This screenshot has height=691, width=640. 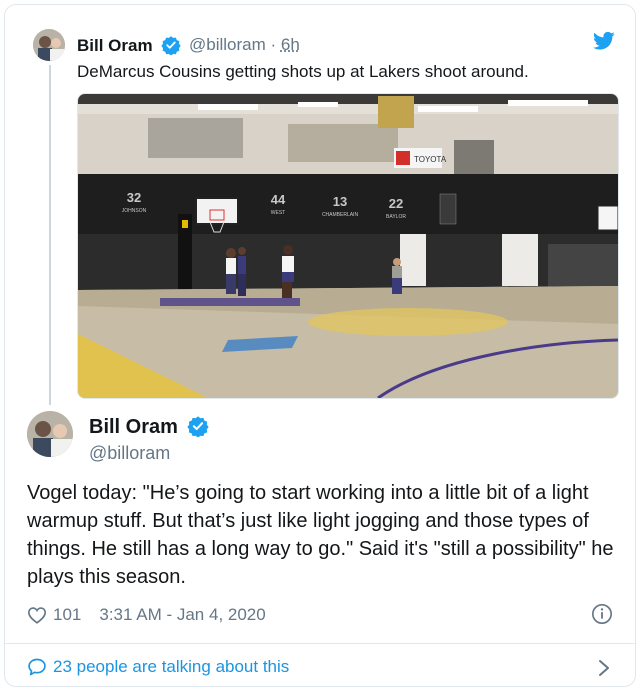 I want to click on jersey-number: 44, so click(x=278, y=199).